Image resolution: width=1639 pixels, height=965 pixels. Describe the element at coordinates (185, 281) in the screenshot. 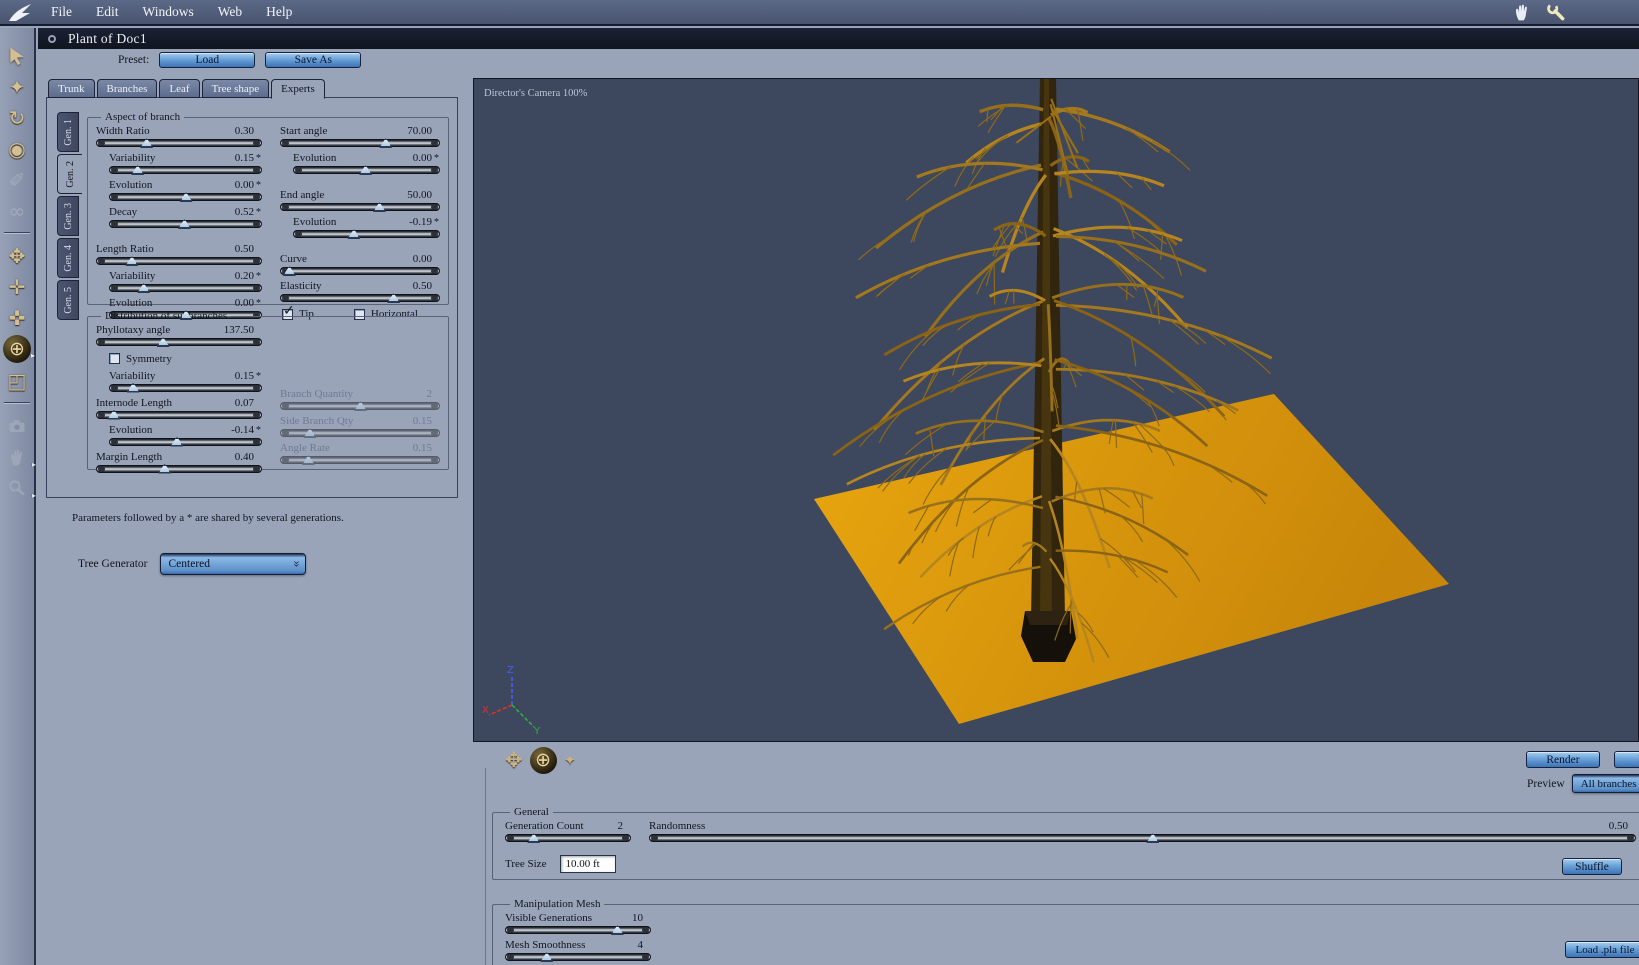

I see `param-variability: Variability 0.20 *` at that location.